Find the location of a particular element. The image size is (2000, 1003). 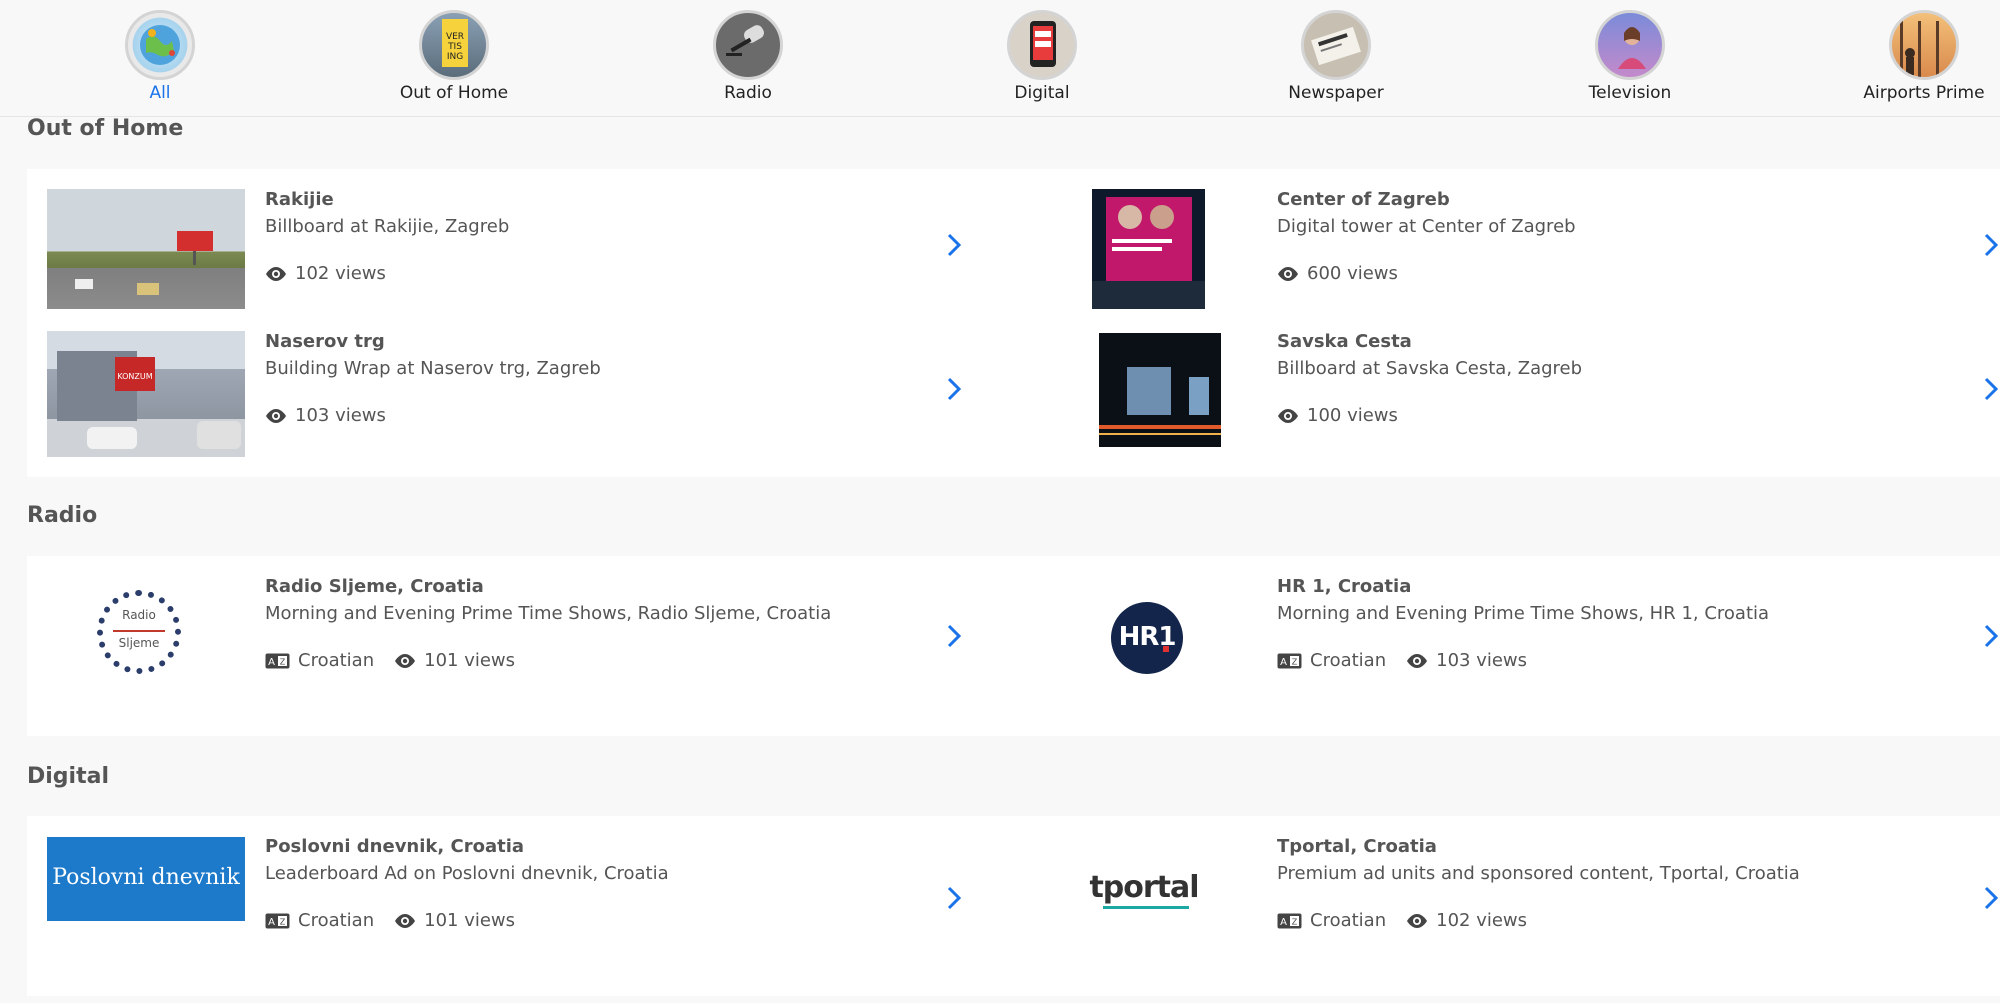

listing-subtitle: Billboard at Rakijie, Zagreb is located at coordinates (387, 226).